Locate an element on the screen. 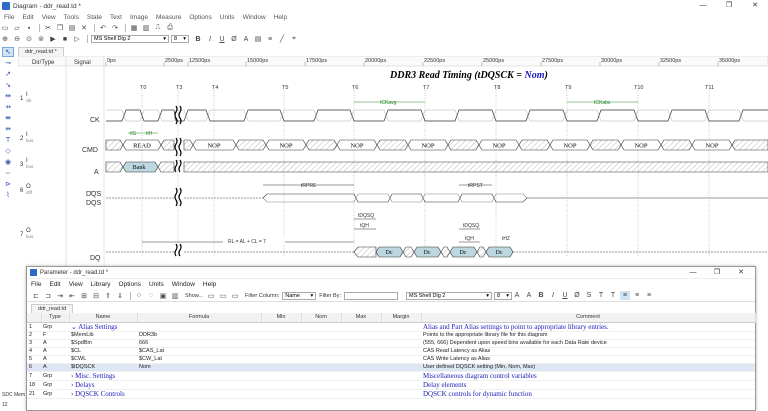 This screenshot has height=411, width=768. signal-icon: ⎍ is located at coordinates (158, 28).